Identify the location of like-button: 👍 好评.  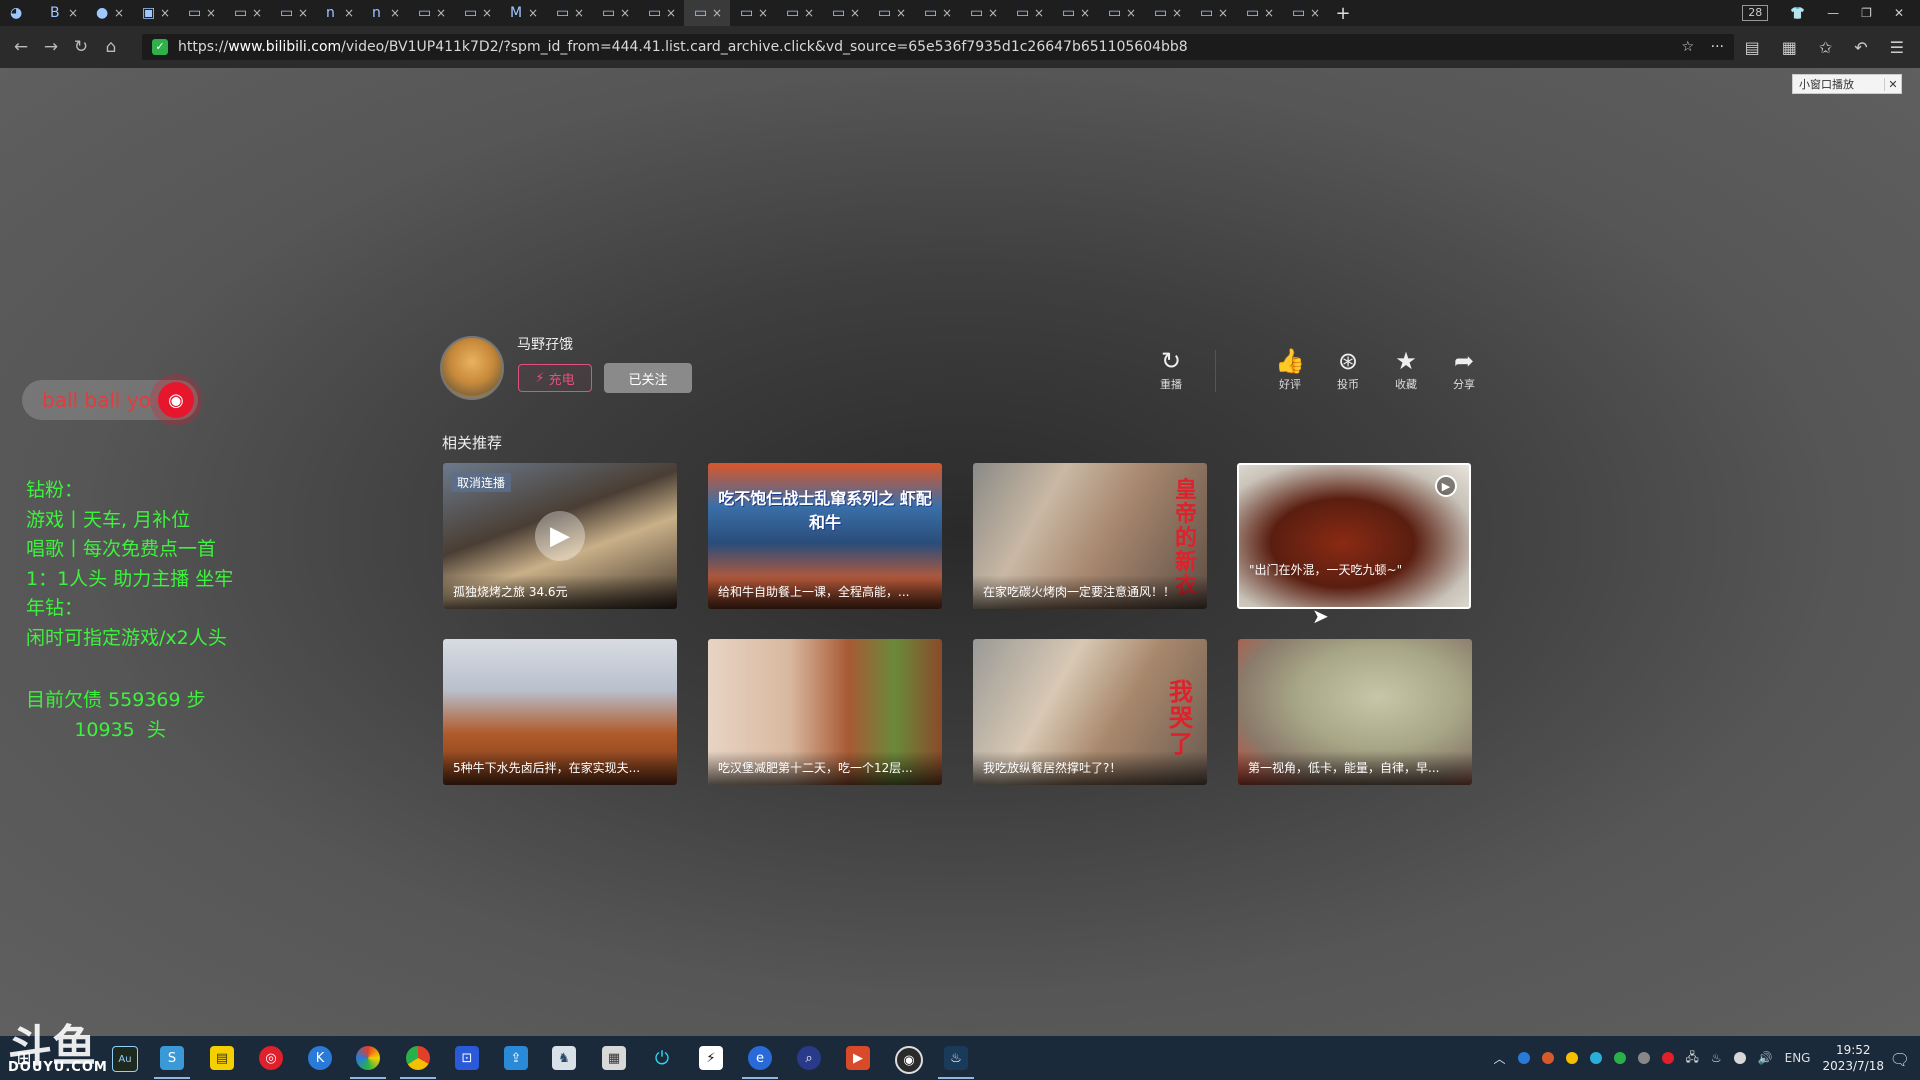
(1290, 370).